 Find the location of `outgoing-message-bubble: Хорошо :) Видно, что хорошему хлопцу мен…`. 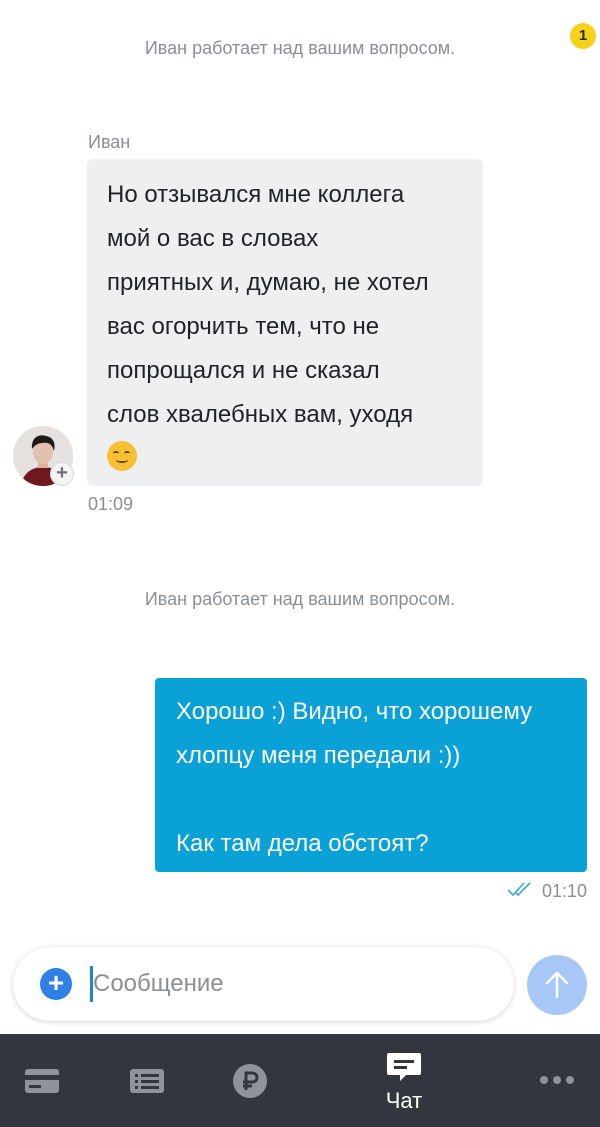

outgoing-message-bubble: Хорошо :) Видно, что хорошему хлопцу мен… is located at coordinates (371, 775).